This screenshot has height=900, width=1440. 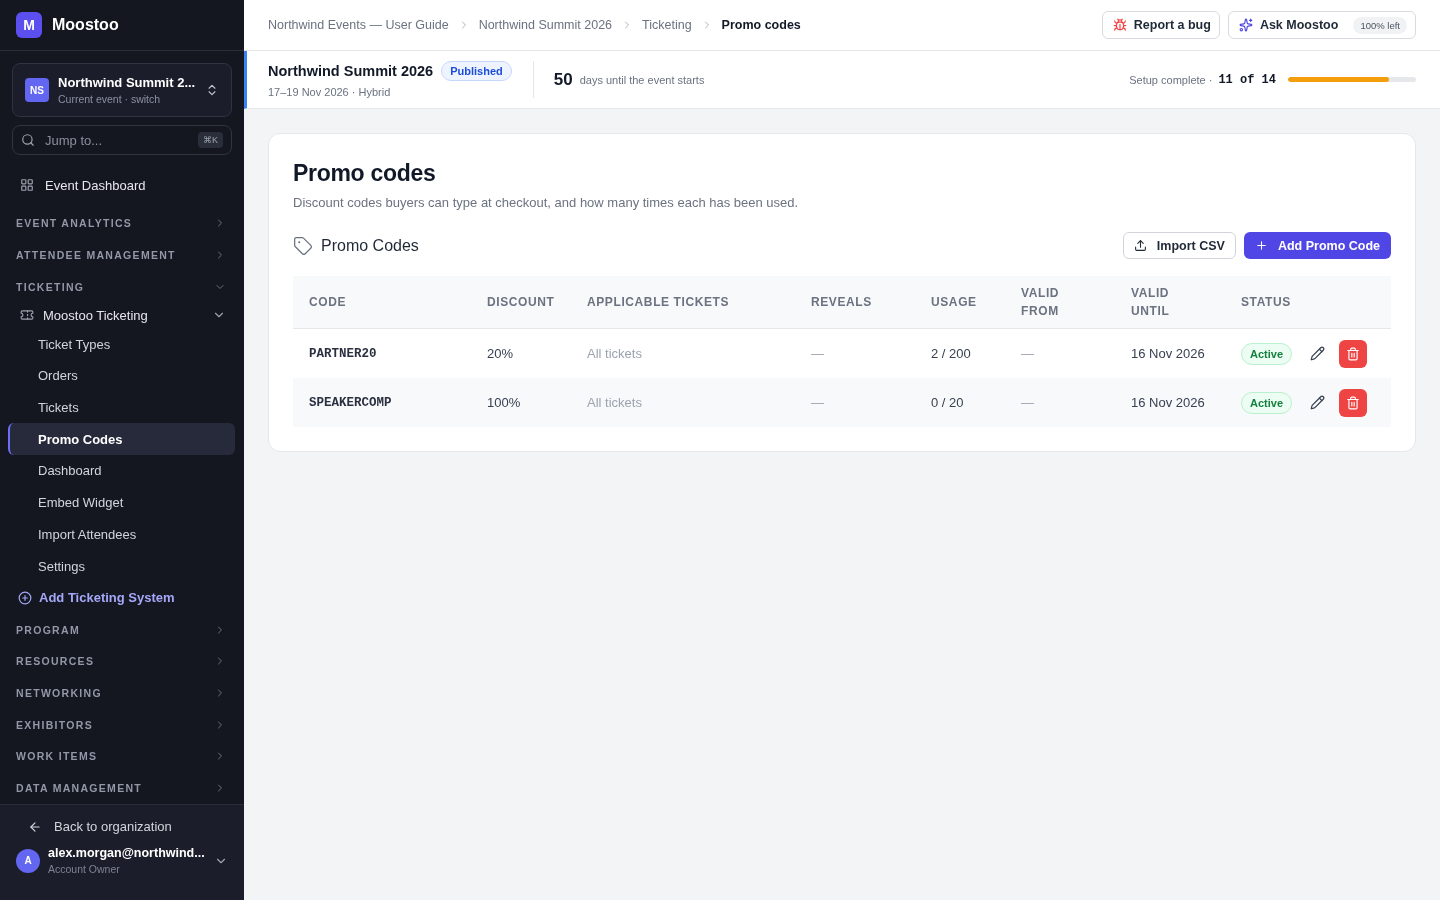 I want to click on column-header: VALID FROM, so click(x=1060, y=302).